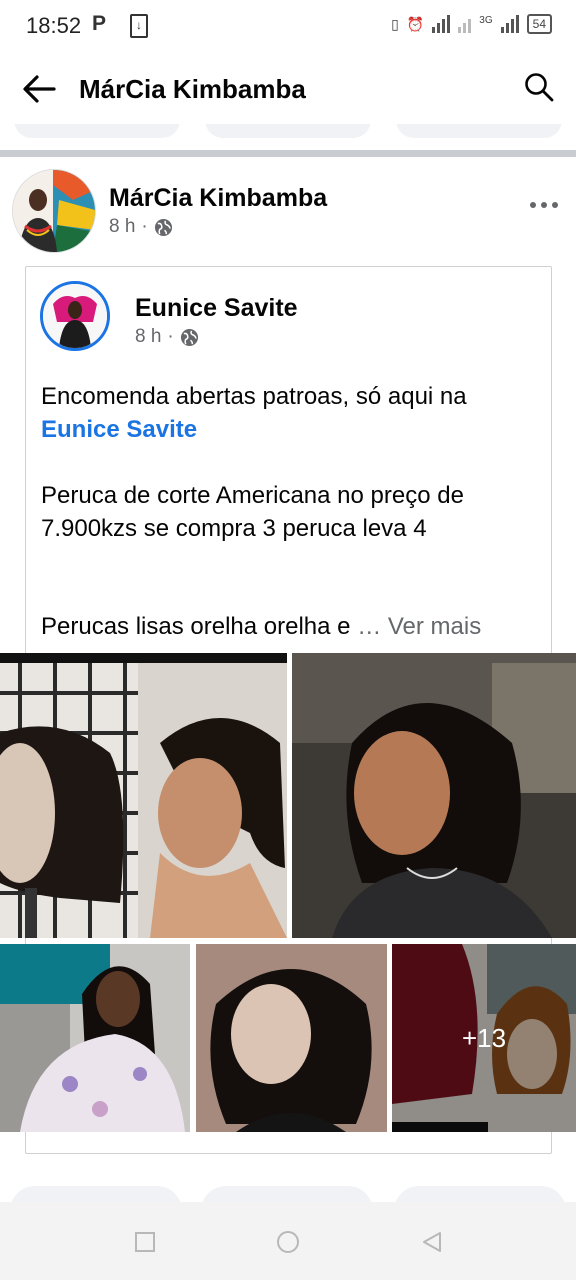 The image size is (576, 1280). What do you see at coordinates (441, 24) in the screenshot?
I see `signal-icon` at bounding box center [441, 24].